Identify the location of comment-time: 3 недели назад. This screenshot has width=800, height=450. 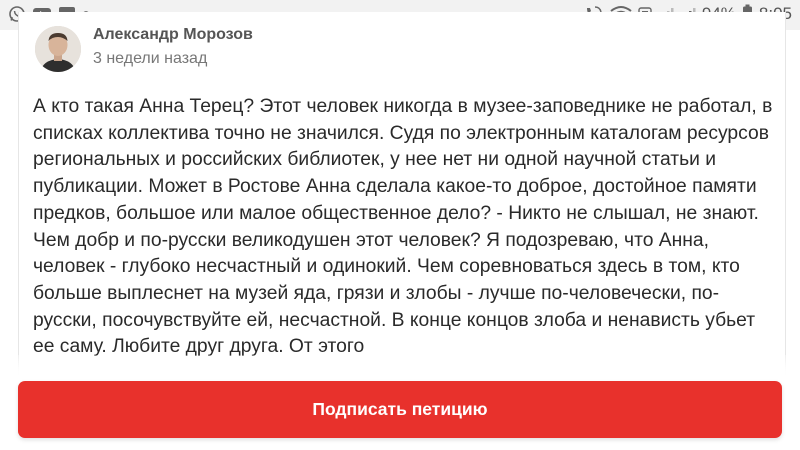
(150, 58).